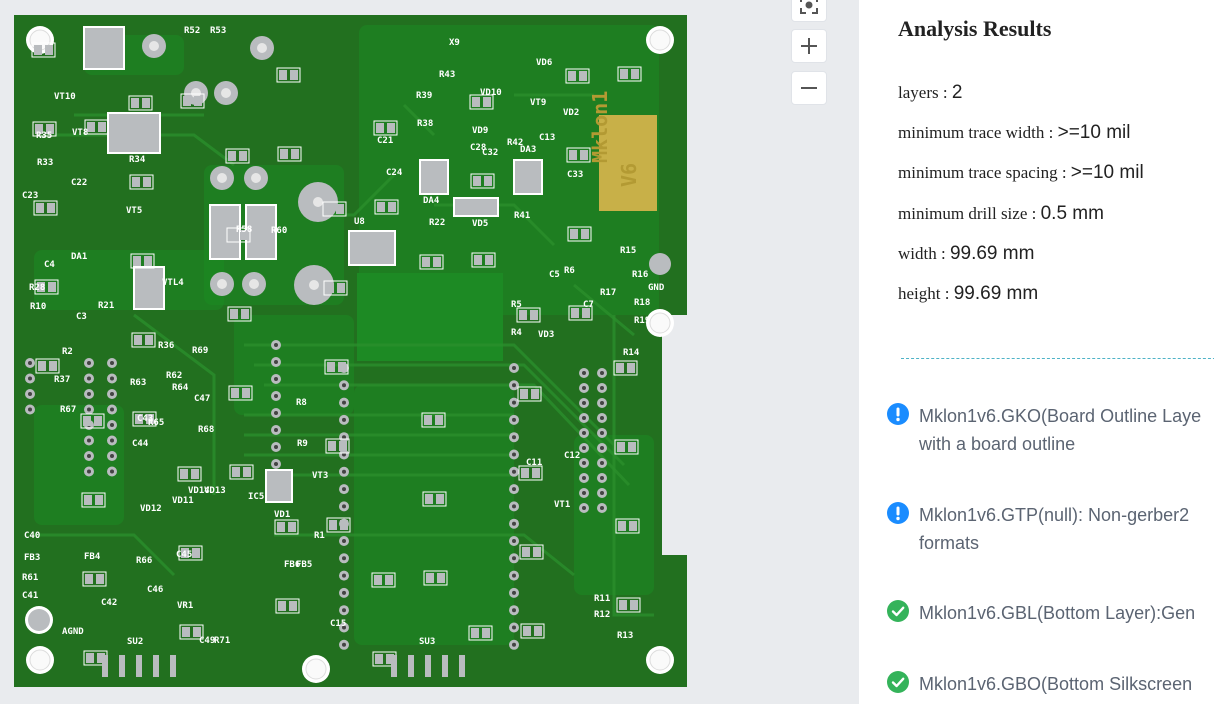 The height and width of the screenshot is (704, 1214). I want to click on silk-label: C22, so click(79, 183).